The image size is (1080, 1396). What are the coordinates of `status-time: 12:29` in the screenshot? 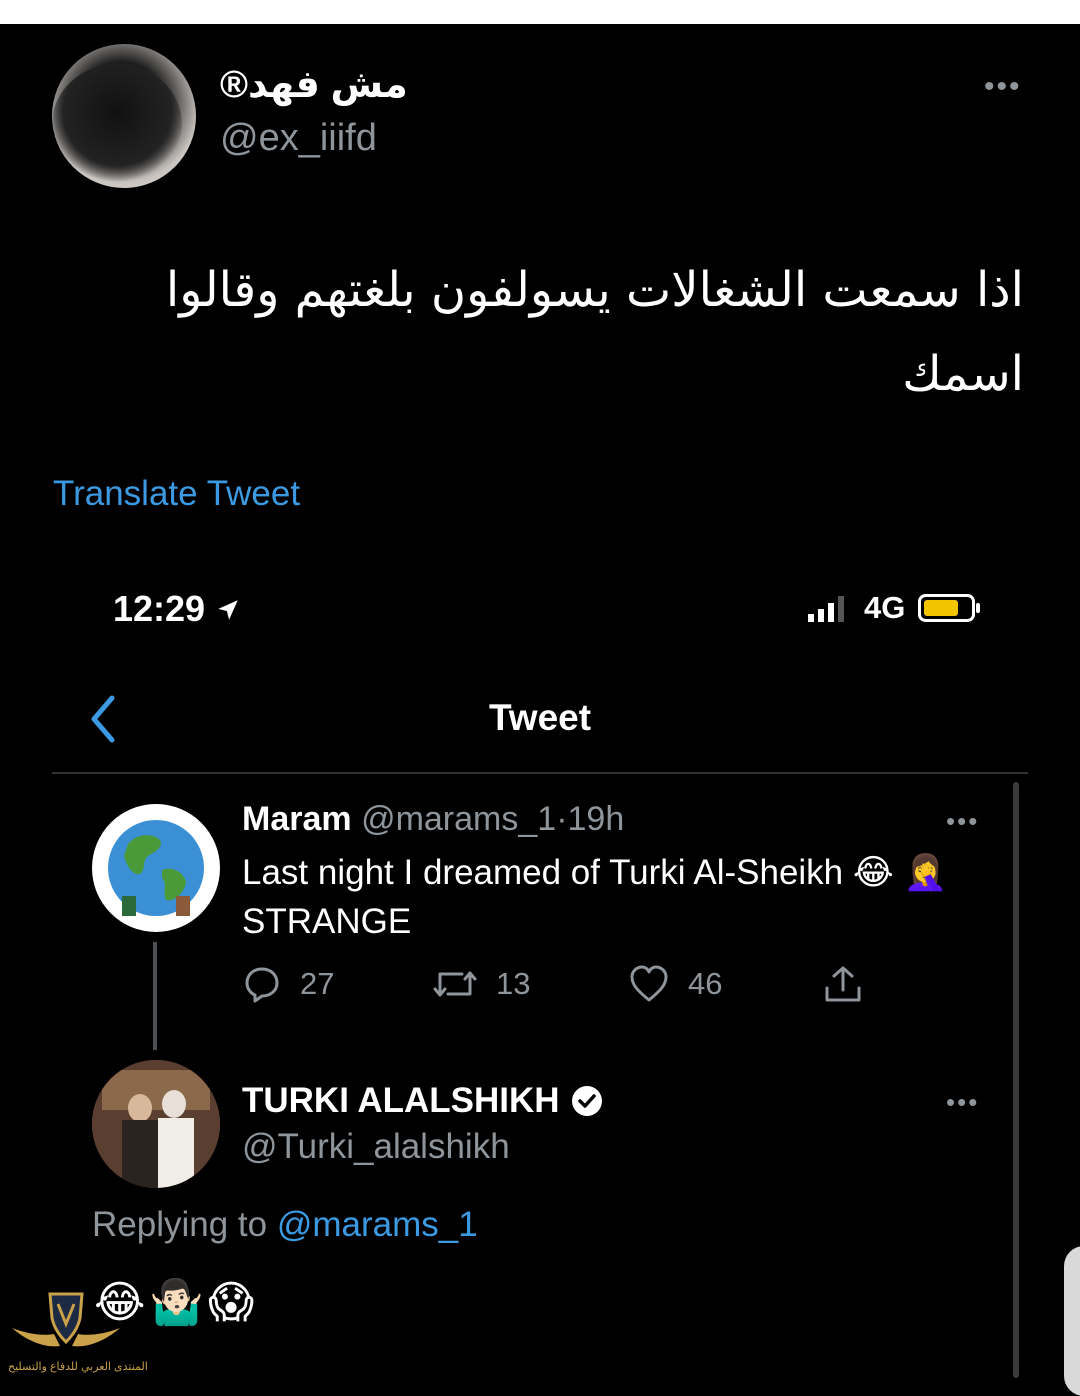 It's located at (177, 609).